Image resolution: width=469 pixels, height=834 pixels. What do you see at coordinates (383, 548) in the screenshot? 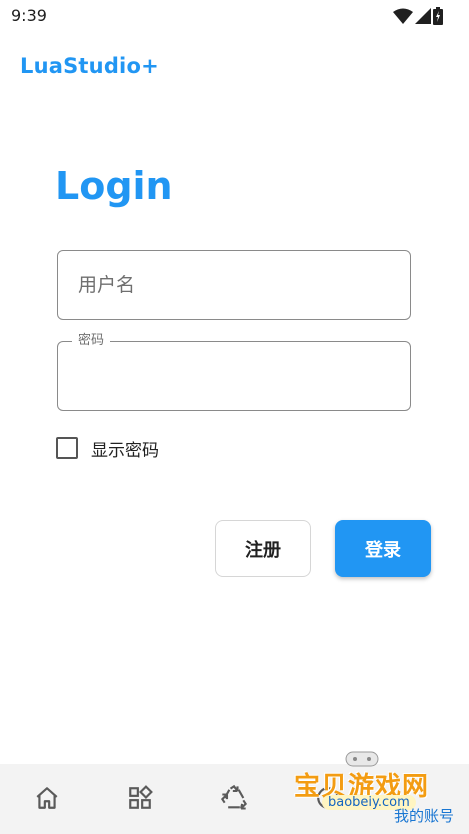
I see `login-button: 登录` at bounding box center [383, 548].